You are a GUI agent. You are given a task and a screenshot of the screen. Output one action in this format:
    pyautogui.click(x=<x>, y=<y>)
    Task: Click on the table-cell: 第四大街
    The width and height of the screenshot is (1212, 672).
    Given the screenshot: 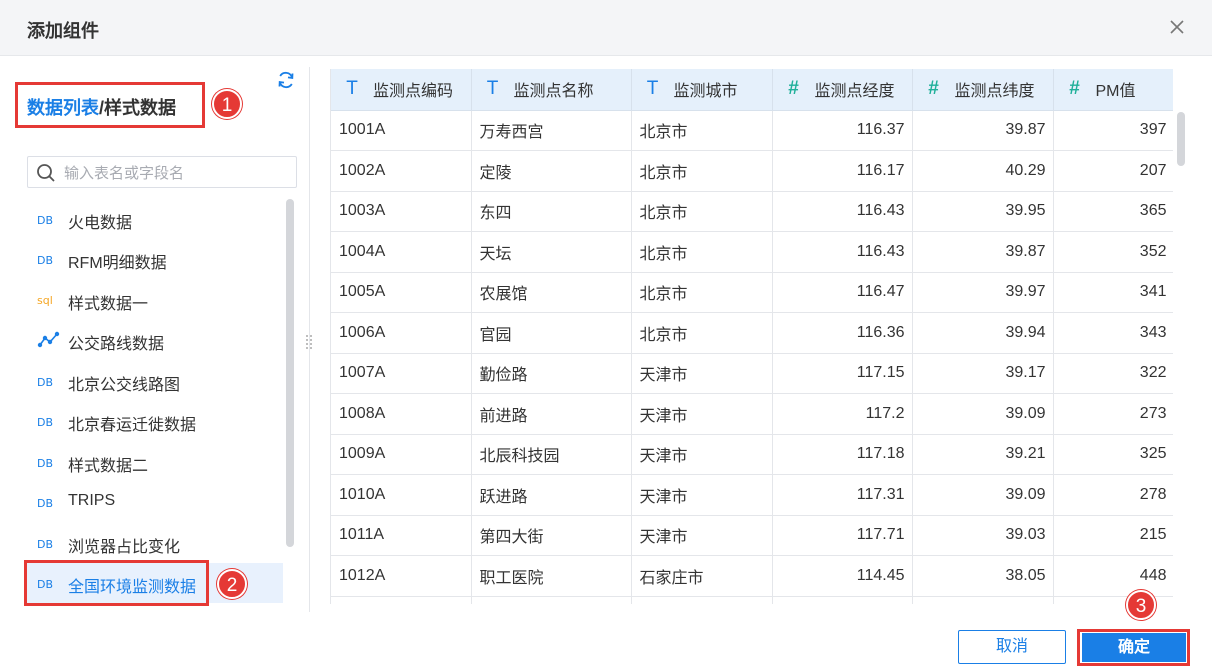 What is the action you would take?
    pyautogui.click(x=551, y=535)
    